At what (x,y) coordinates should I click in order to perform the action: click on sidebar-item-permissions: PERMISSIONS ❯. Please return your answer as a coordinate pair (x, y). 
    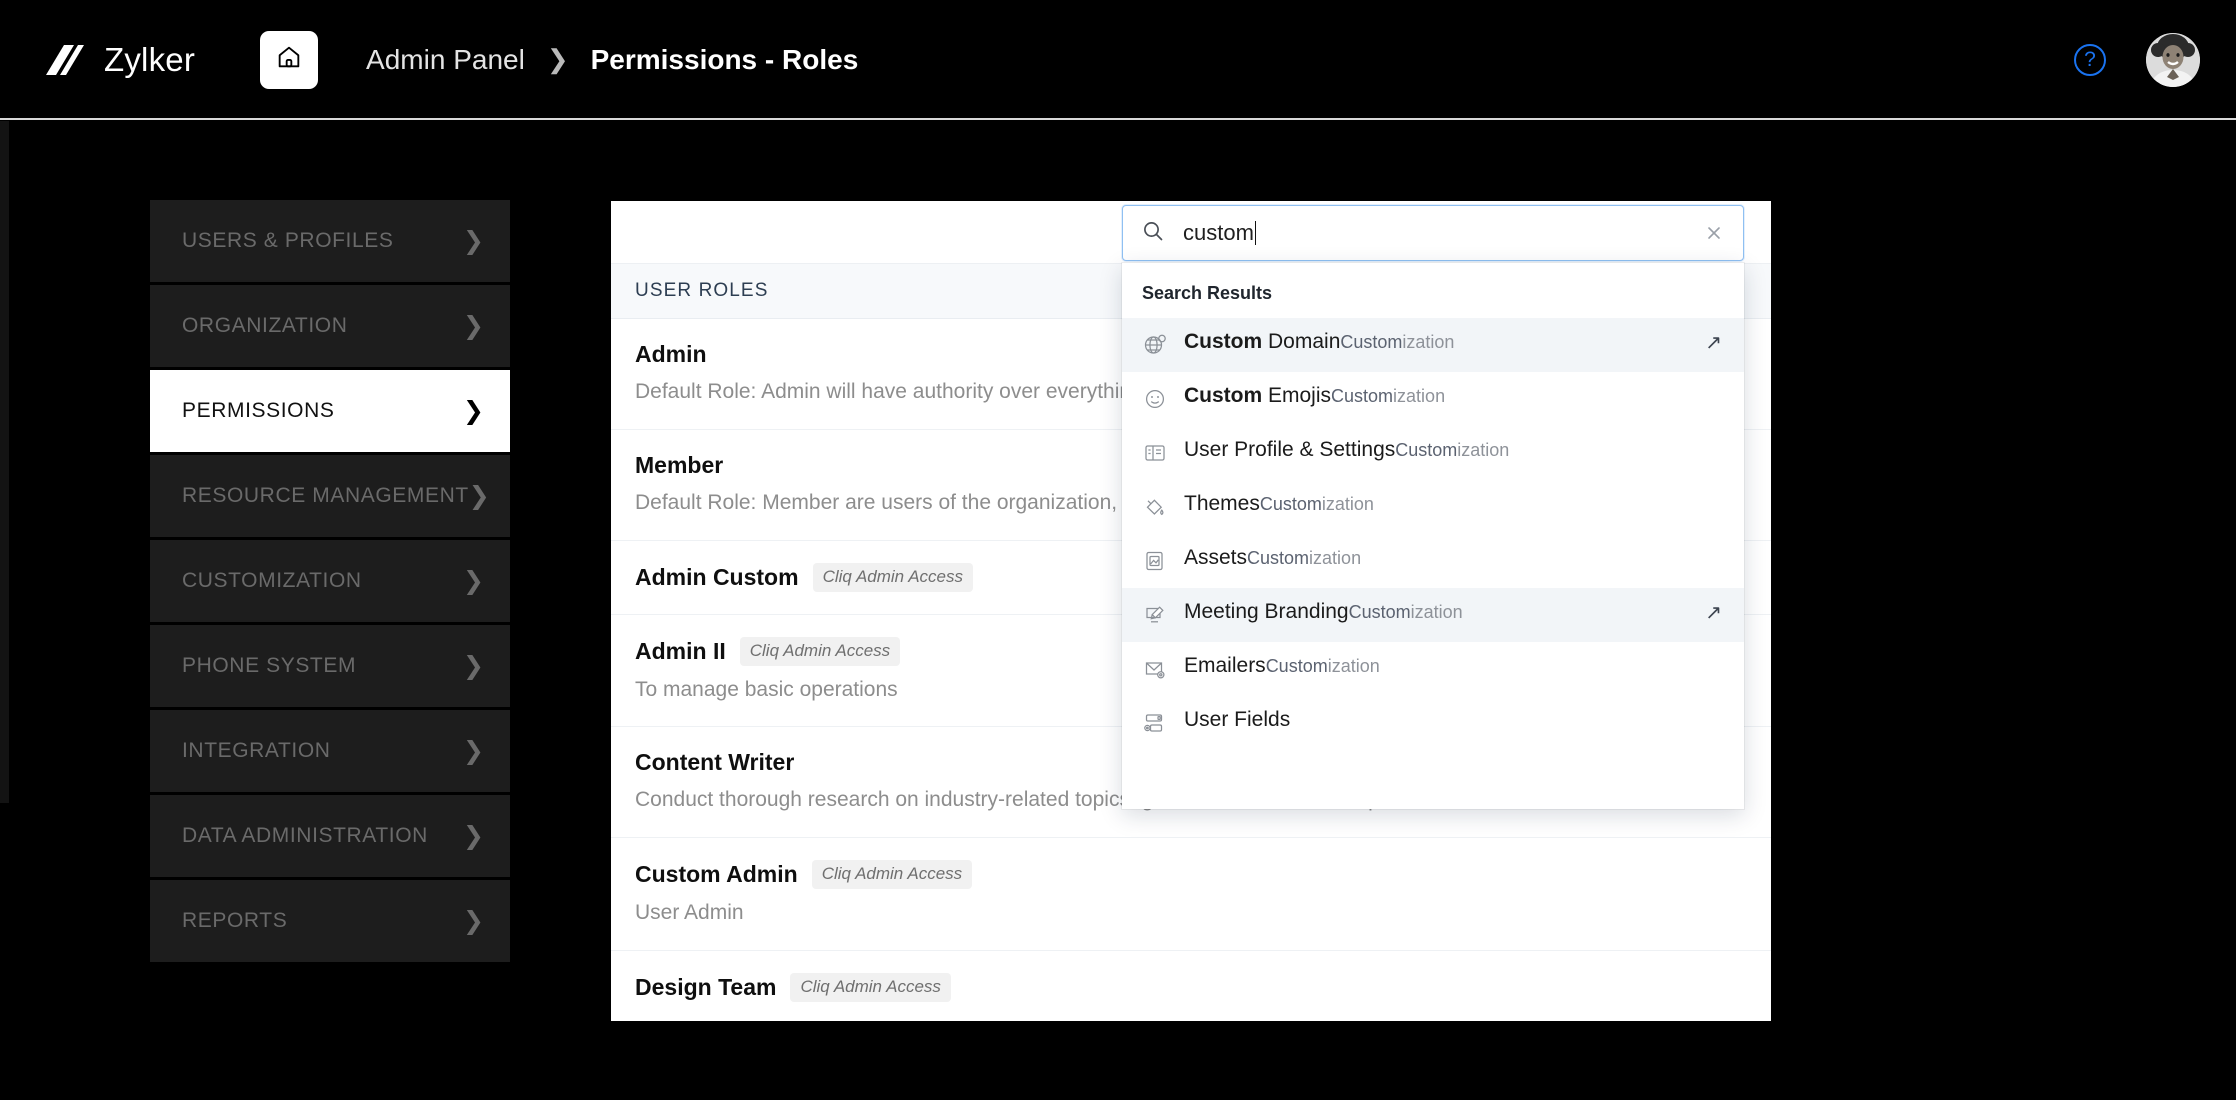
    Looking at the image, I should click on (330, 411).